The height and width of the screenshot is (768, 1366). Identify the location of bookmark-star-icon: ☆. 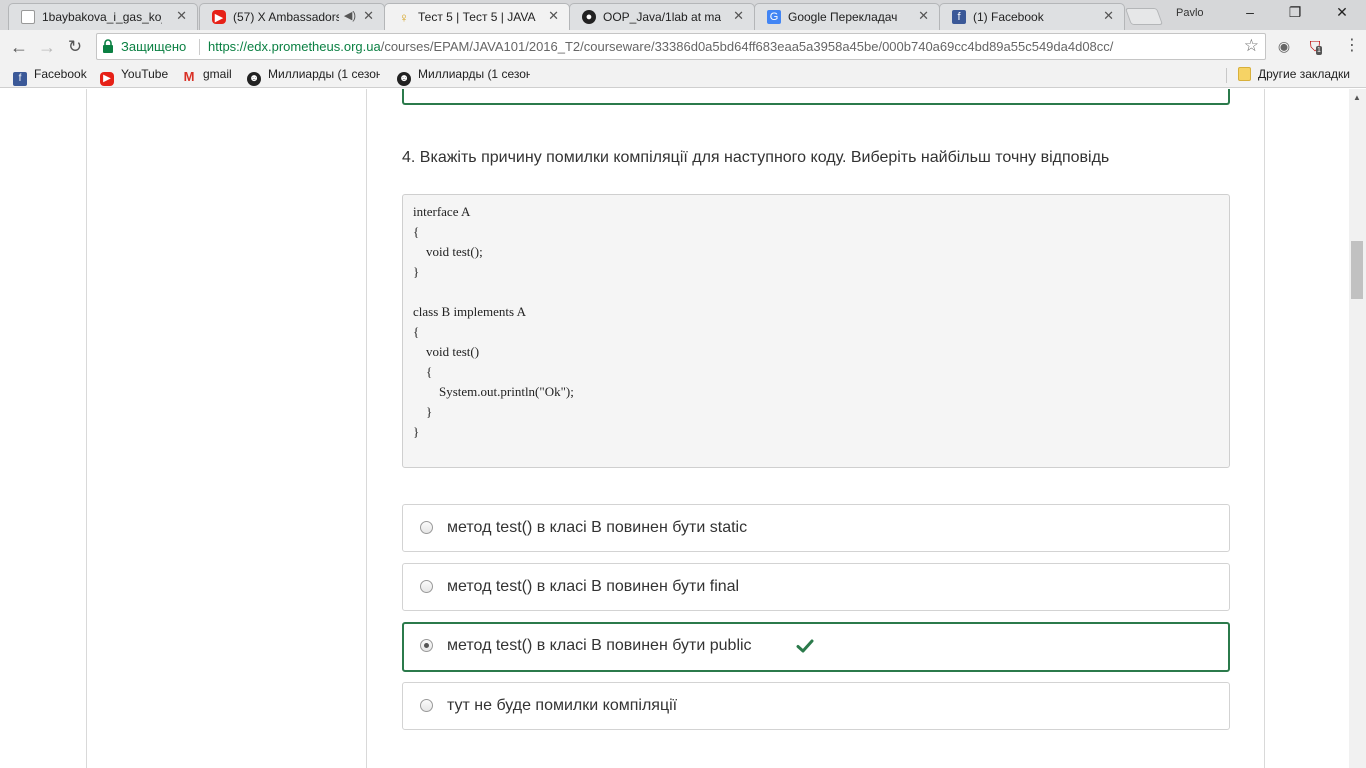
(1251, 46).